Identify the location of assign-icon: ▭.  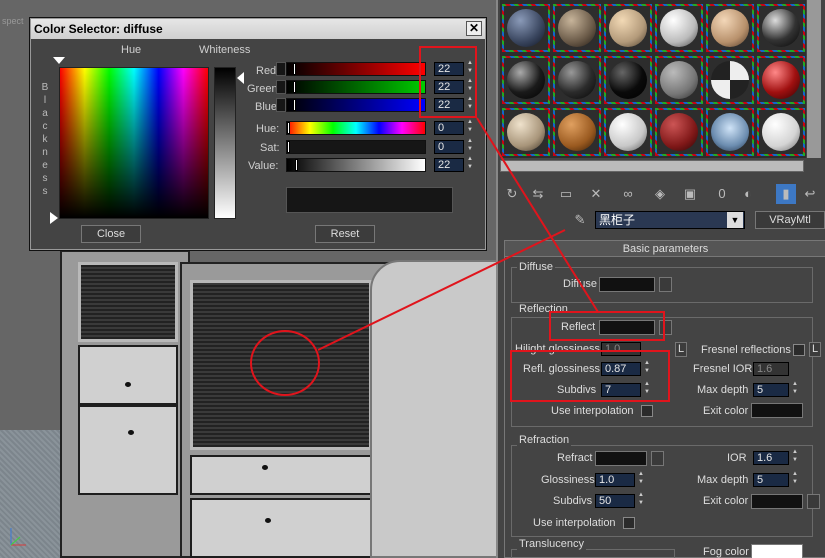
(566, 194).